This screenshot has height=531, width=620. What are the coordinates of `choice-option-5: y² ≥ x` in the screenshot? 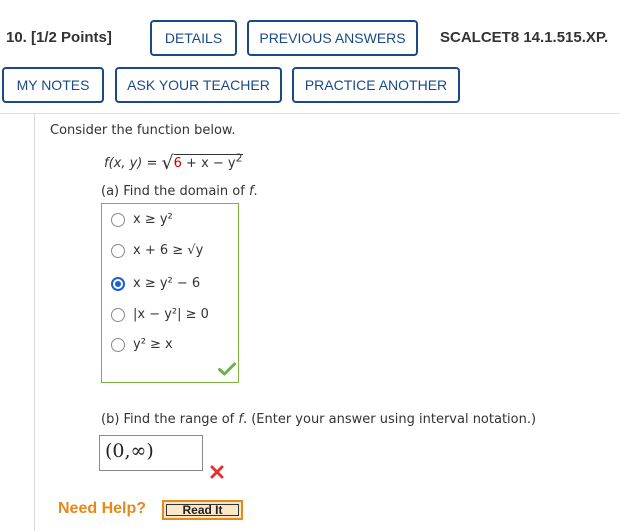 It's located at (142, 344).